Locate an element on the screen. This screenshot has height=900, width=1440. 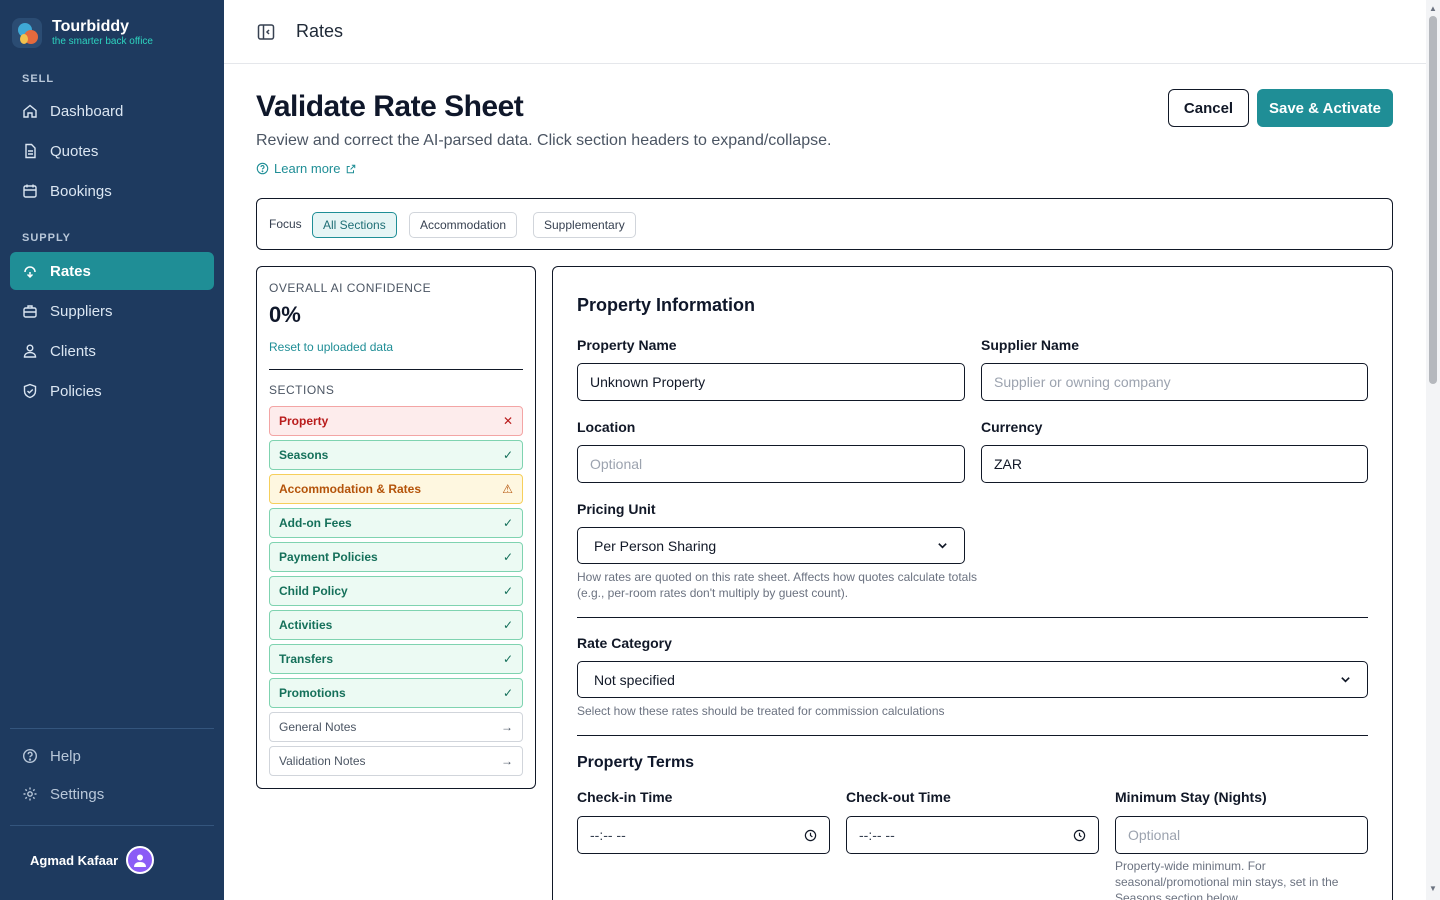
supplier-name-input is located at coordinates (1174, 382).